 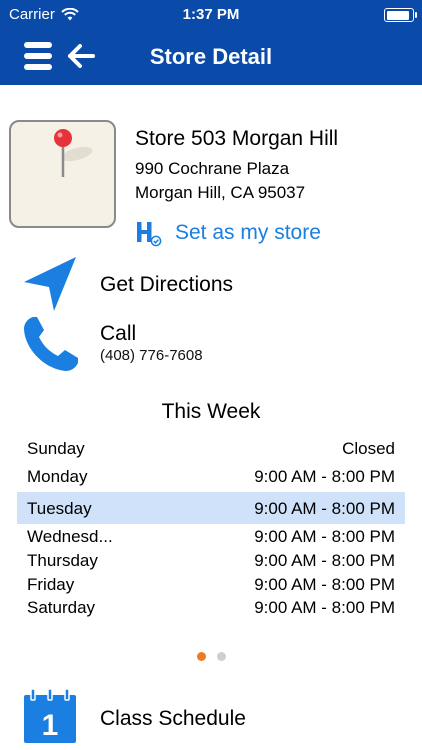 What do you see at coordinates (50, 284) in the screenshot?
I see `navigation-arrow-icon` at bounding box center [50, 284].